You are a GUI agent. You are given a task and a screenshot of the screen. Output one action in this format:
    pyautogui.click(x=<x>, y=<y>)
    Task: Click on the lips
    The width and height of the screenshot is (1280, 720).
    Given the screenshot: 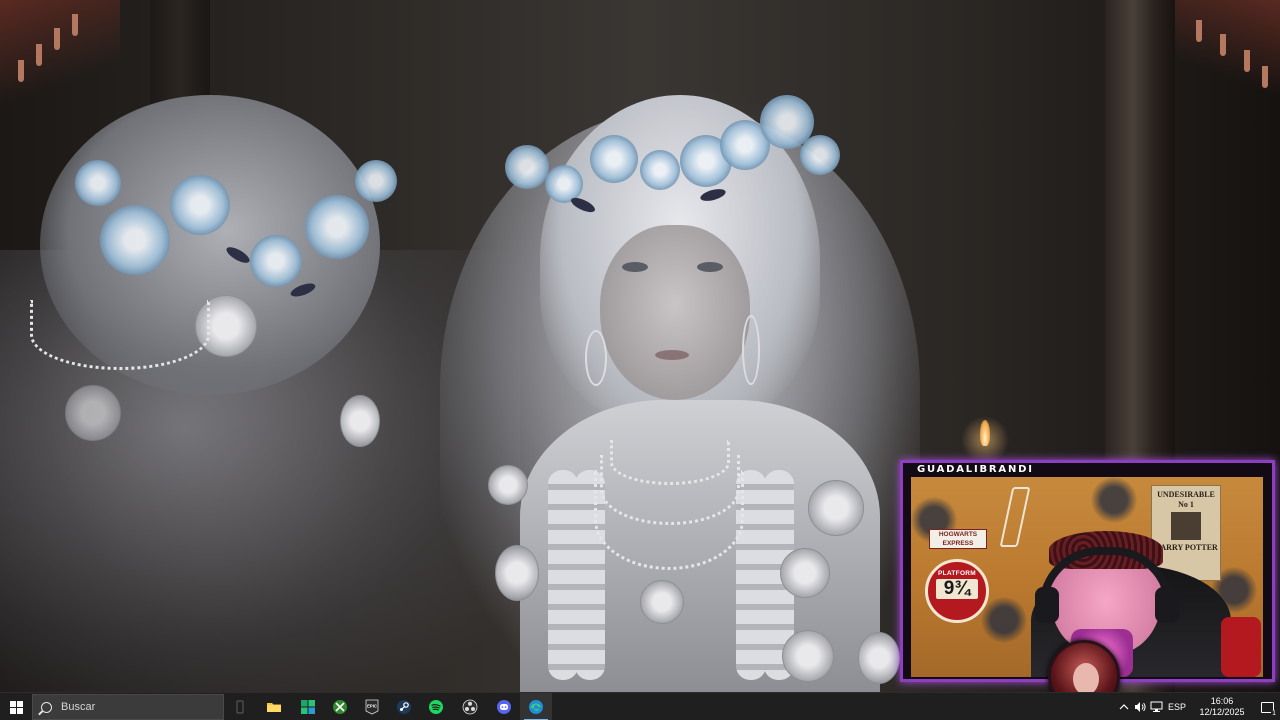 What is the action you would take?
    pyautogui.click(x=672, y=355)
    